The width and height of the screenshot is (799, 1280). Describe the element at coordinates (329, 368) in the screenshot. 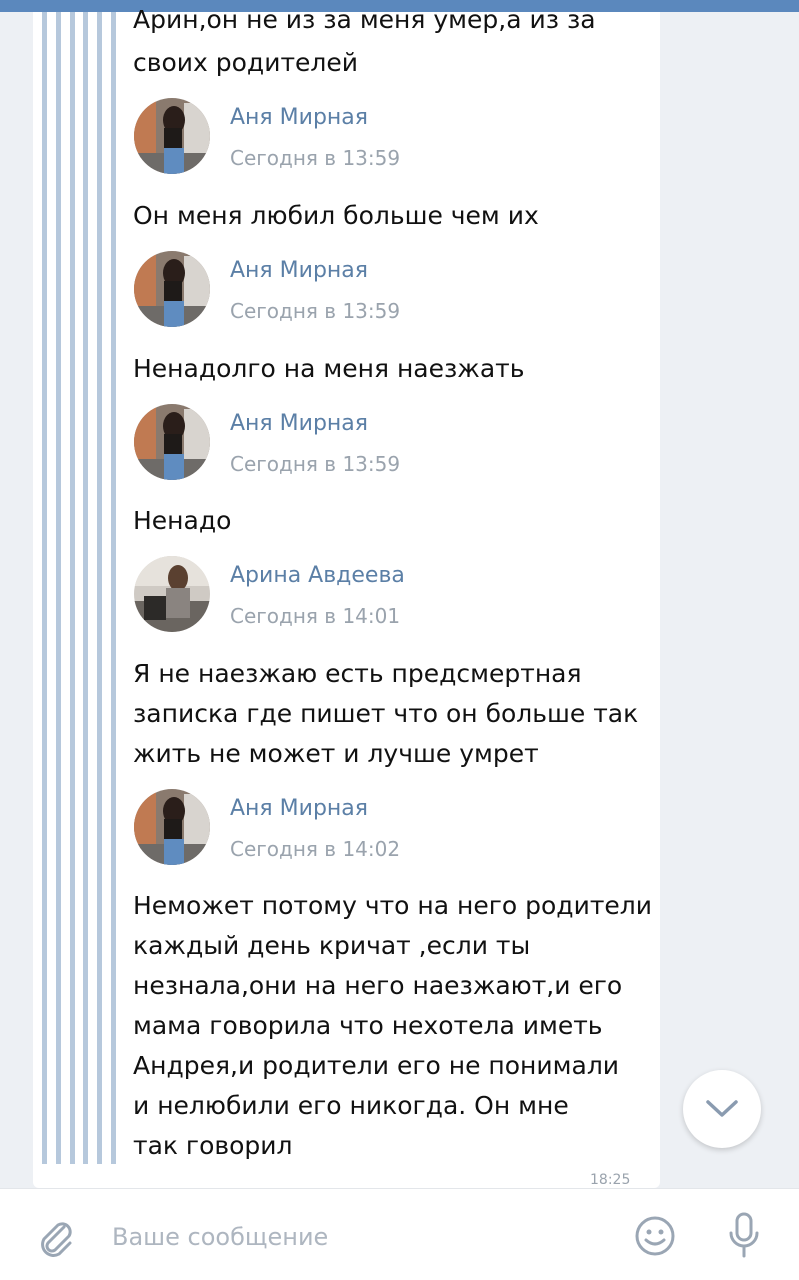

I see `message-text-line: Ненадолго на меня наезжать` at that location.